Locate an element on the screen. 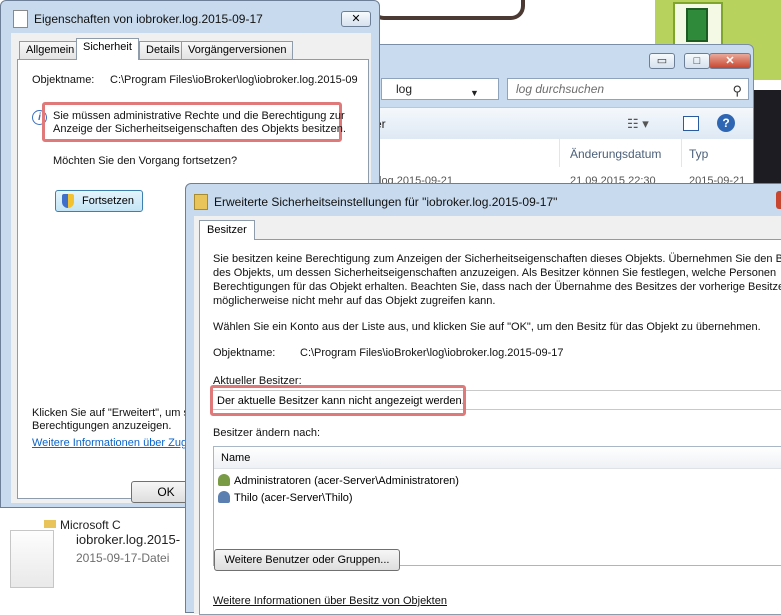  more-info-link: Weitere Informationen über Zugr is located at coordinates (111, 443).